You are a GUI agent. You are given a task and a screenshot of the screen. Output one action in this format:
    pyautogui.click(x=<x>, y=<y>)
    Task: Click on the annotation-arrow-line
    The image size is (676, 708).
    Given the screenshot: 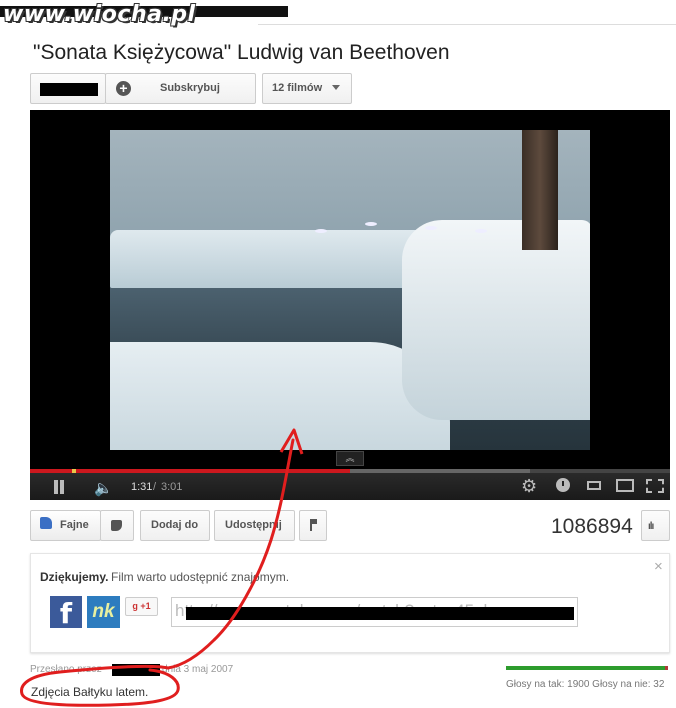 What is the action you would take?
    pyautogui.click(x=230, y=554)
    